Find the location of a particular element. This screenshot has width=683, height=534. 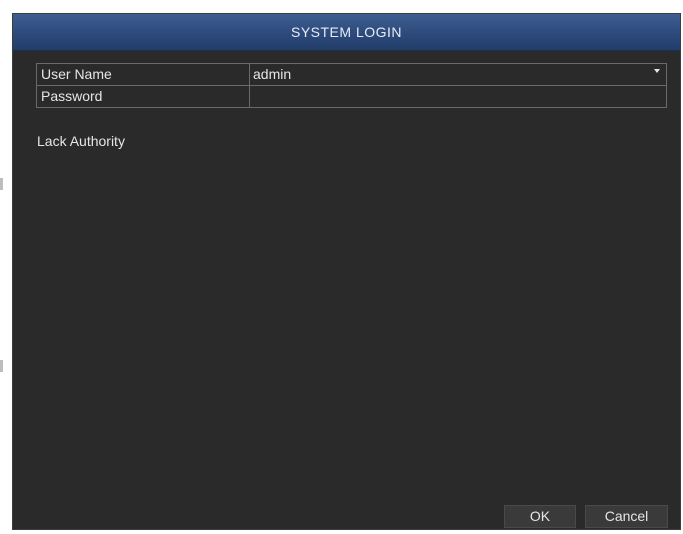

username-label: User Name is located at coordinates (143, 74).